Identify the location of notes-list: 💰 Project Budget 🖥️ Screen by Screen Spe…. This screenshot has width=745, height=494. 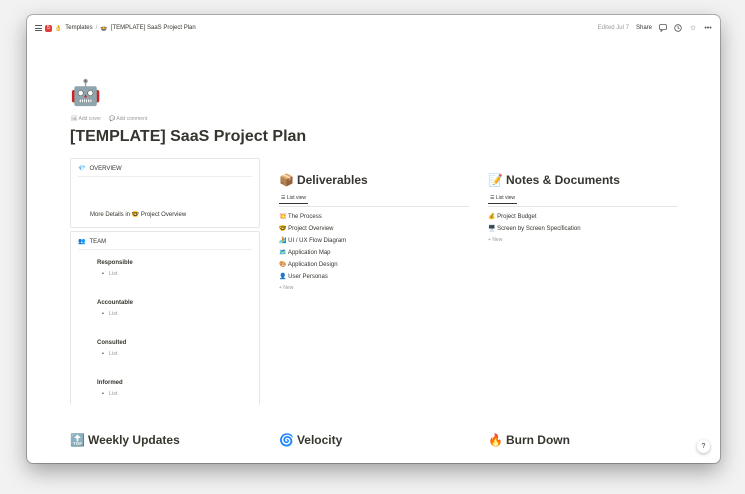
(583, 228).